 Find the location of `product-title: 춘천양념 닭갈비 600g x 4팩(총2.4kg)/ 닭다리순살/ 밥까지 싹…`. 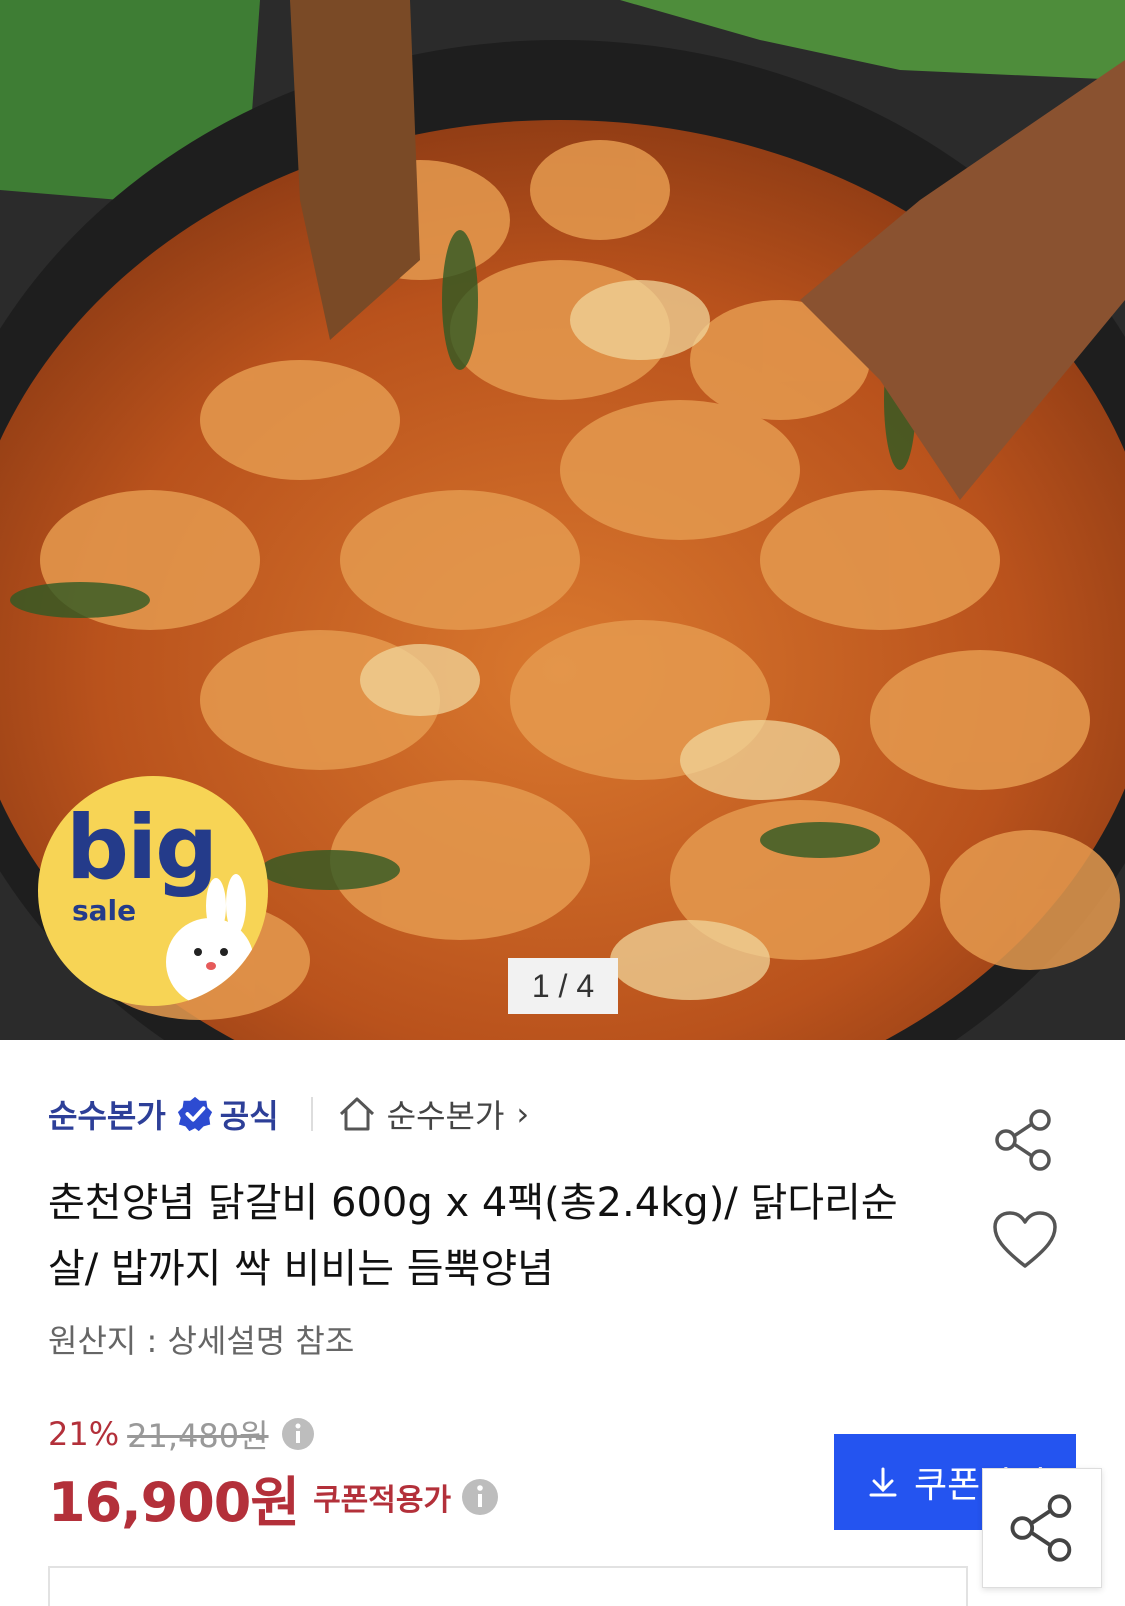

product-title: 춘천양념 닭갈비 600g x 4팩(총2.4kg)/ 닭다리순살/ 밥까지 싹… is located at coordinates (473, 1236).